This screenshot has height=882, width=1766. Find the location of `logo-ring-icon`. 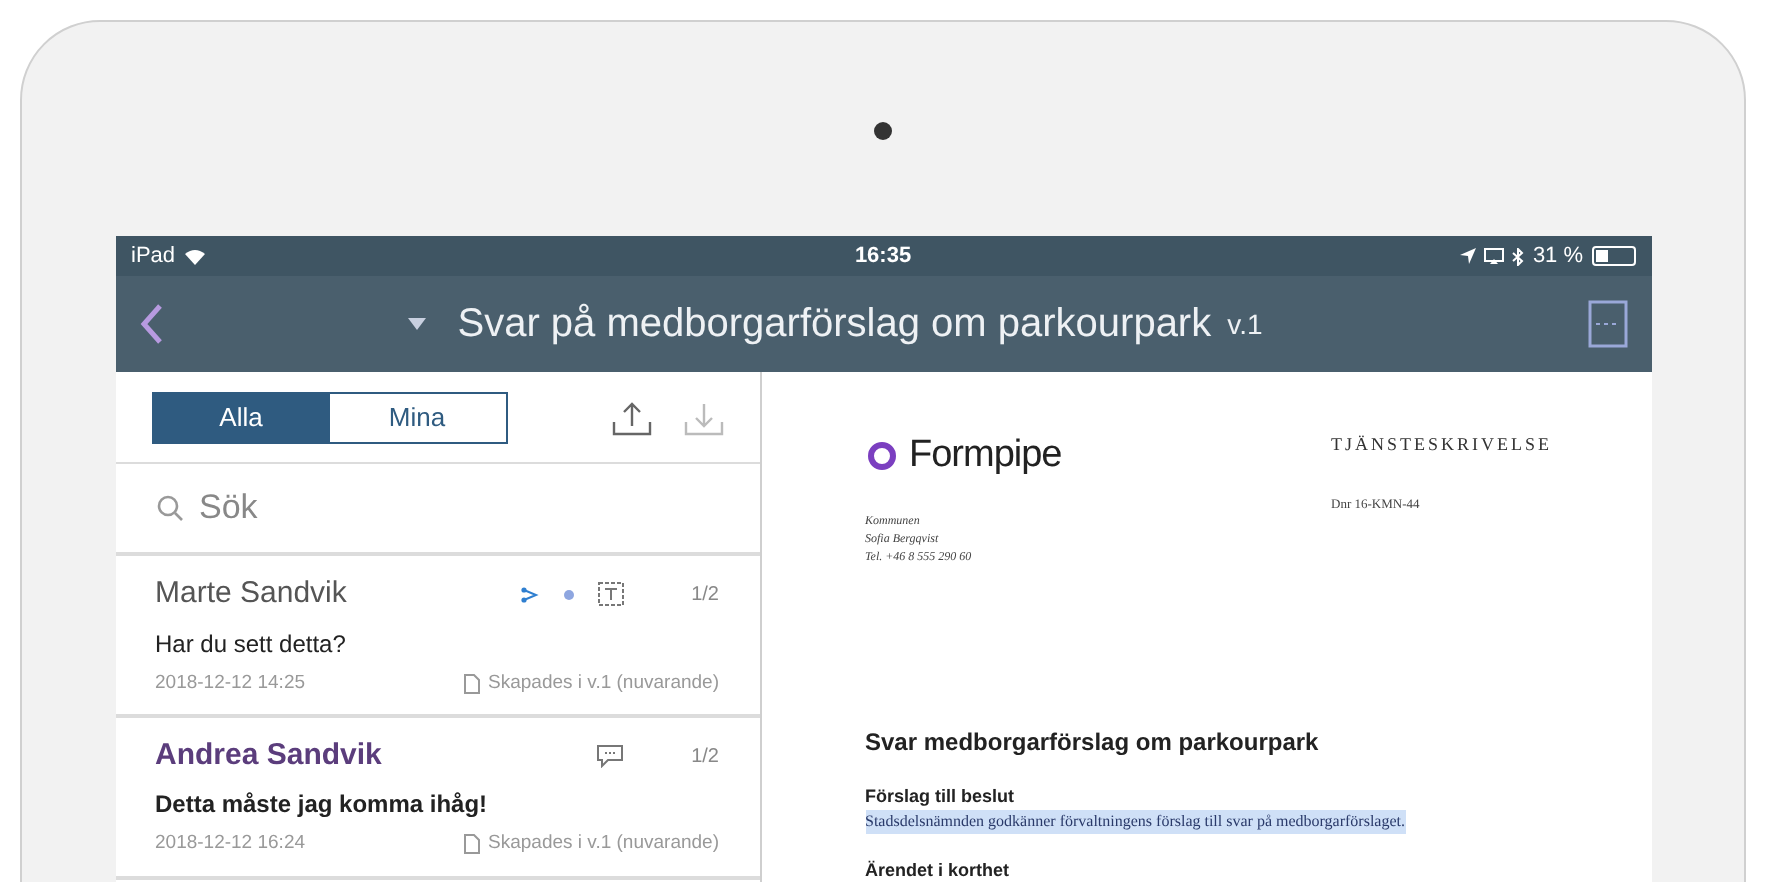

logo-ring-icon is located at coordinates (881, 456).